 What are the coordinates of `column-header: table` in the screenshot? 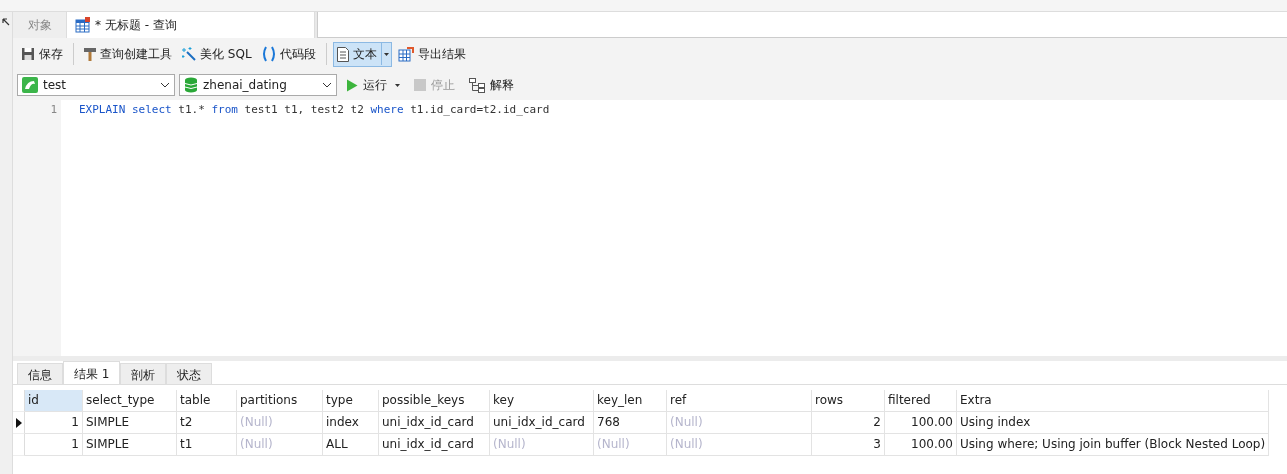 It's located at (207, 401).